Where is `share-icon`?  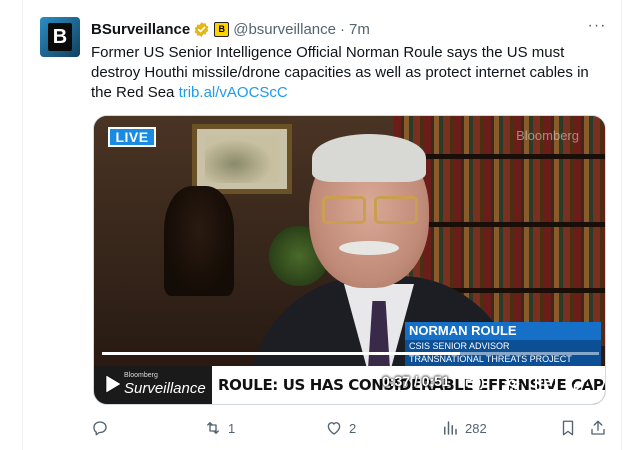
share-icon is located at coordinates (598, 427).